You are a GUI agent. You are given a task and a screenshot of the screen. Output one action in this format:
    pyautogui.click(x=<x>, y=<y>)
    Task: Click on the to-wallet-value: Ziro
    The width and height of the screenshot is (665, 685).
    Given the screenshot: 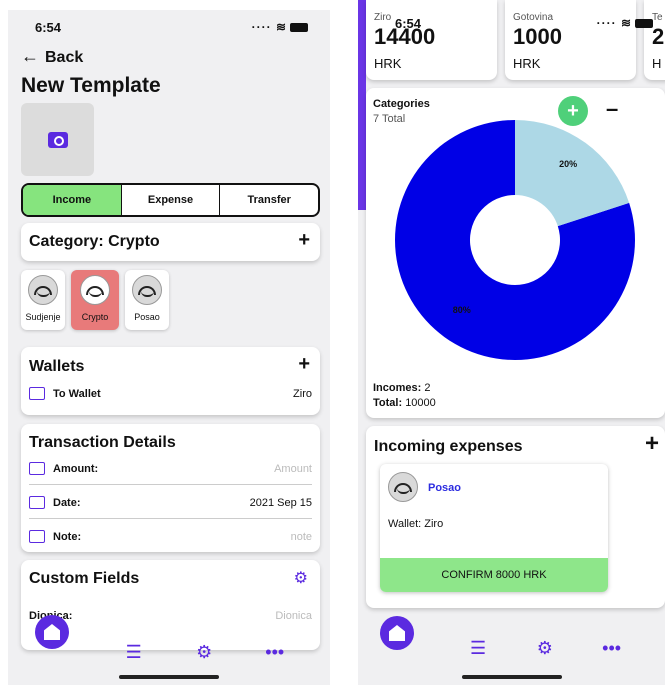 What is the action you would take?
    pyautogui.click(x=302, y=393)
    